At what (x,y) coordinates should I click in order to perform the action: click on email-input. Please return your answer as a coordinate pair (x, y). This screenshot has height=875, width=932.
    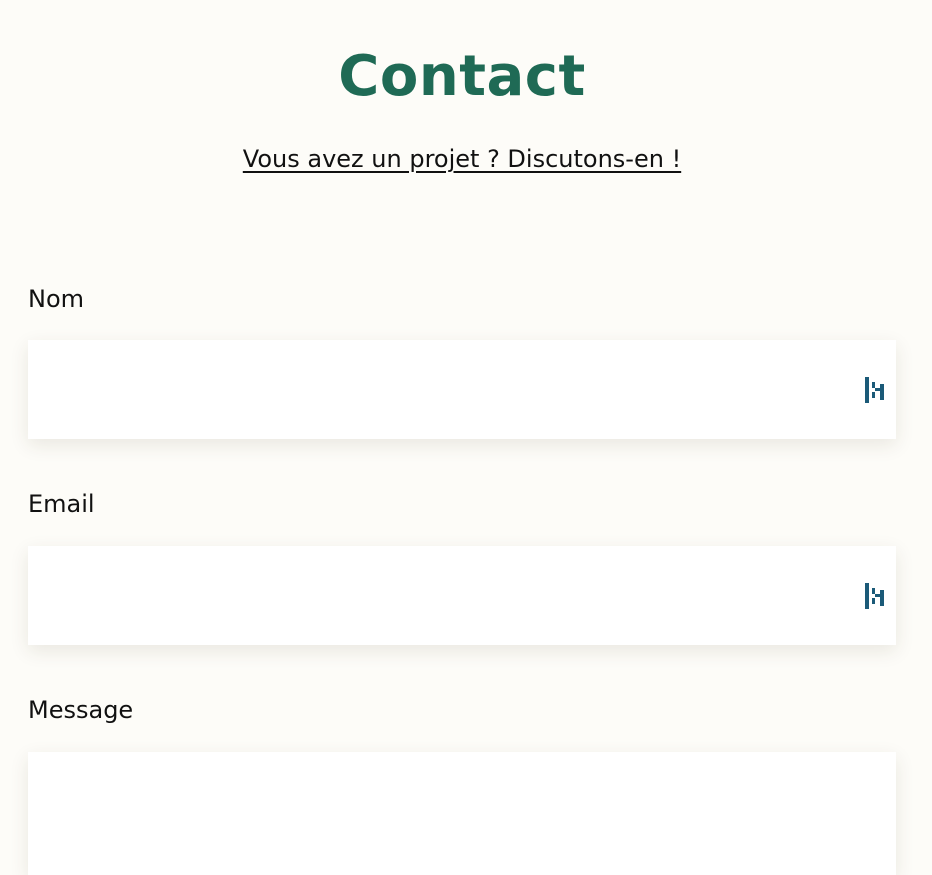
    Looking at the image, I should click on (462, 595).